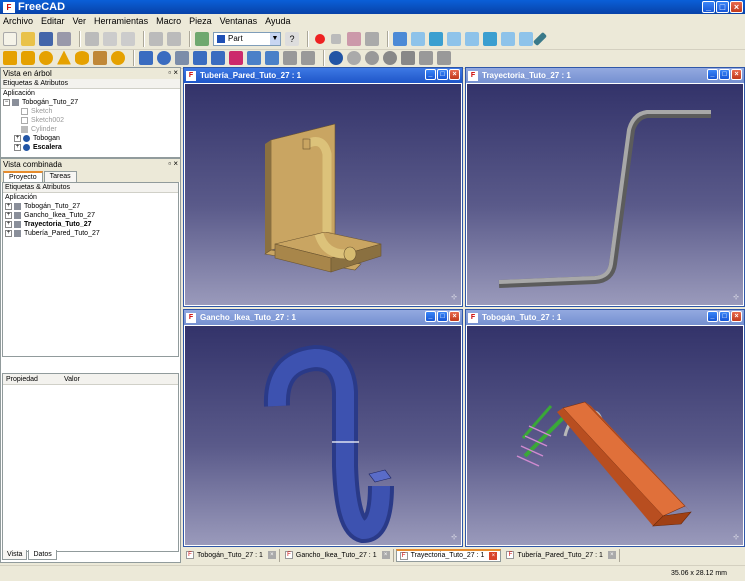 This screenshot has width=745, height=581. Describe the element at coordinates (277, 21) in the screenshot. I see `menu-ayuda: Ayuda` at that location.